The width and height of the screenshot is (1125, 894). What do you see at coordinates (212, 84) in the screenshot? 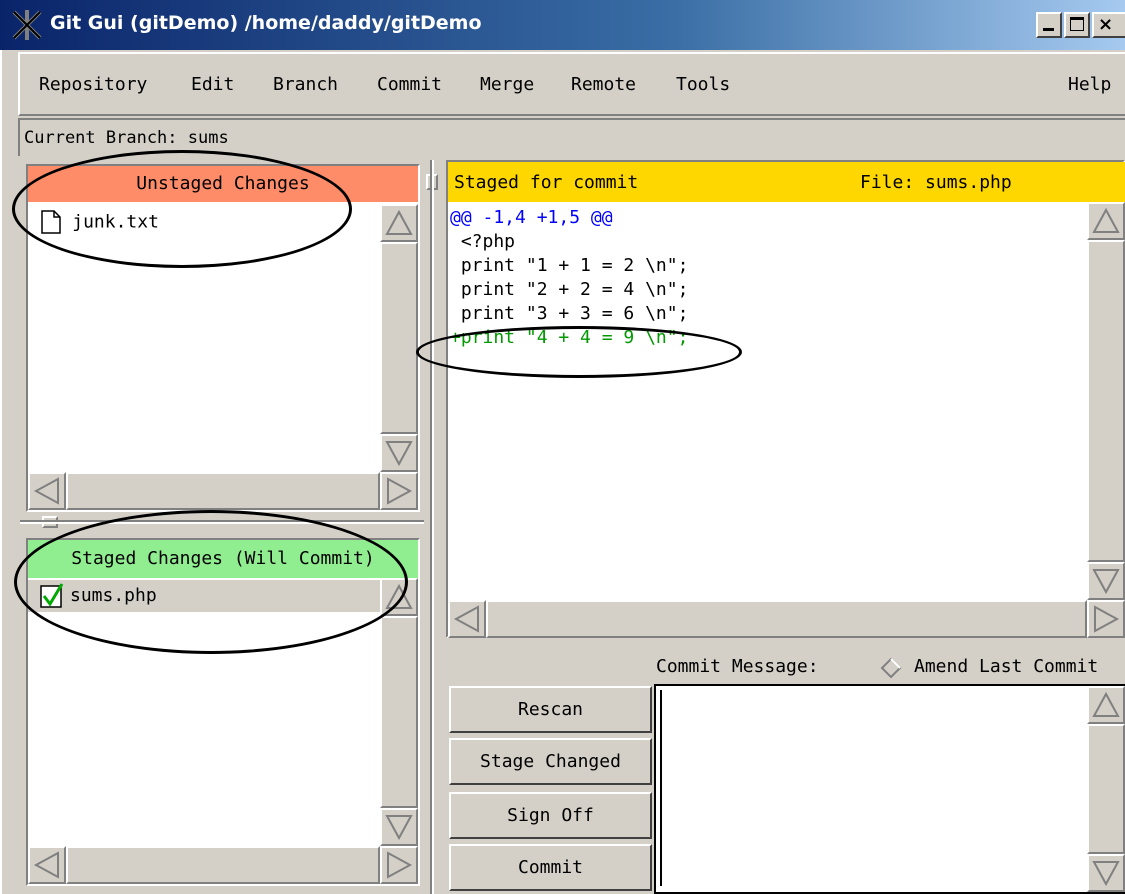
I see `menu-edit: Edit` at bounding box center [212, 84].